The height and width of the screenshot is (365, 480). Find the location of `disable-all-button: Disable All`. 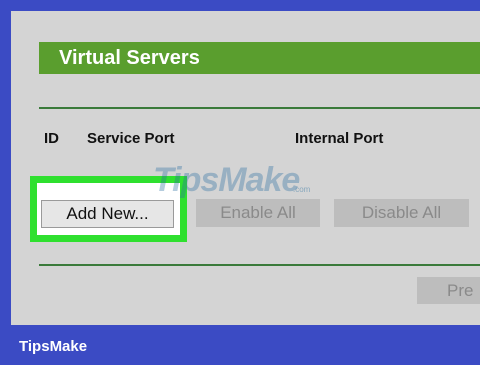

disable-all-button: Disable All is located at coordinates (401, 213).